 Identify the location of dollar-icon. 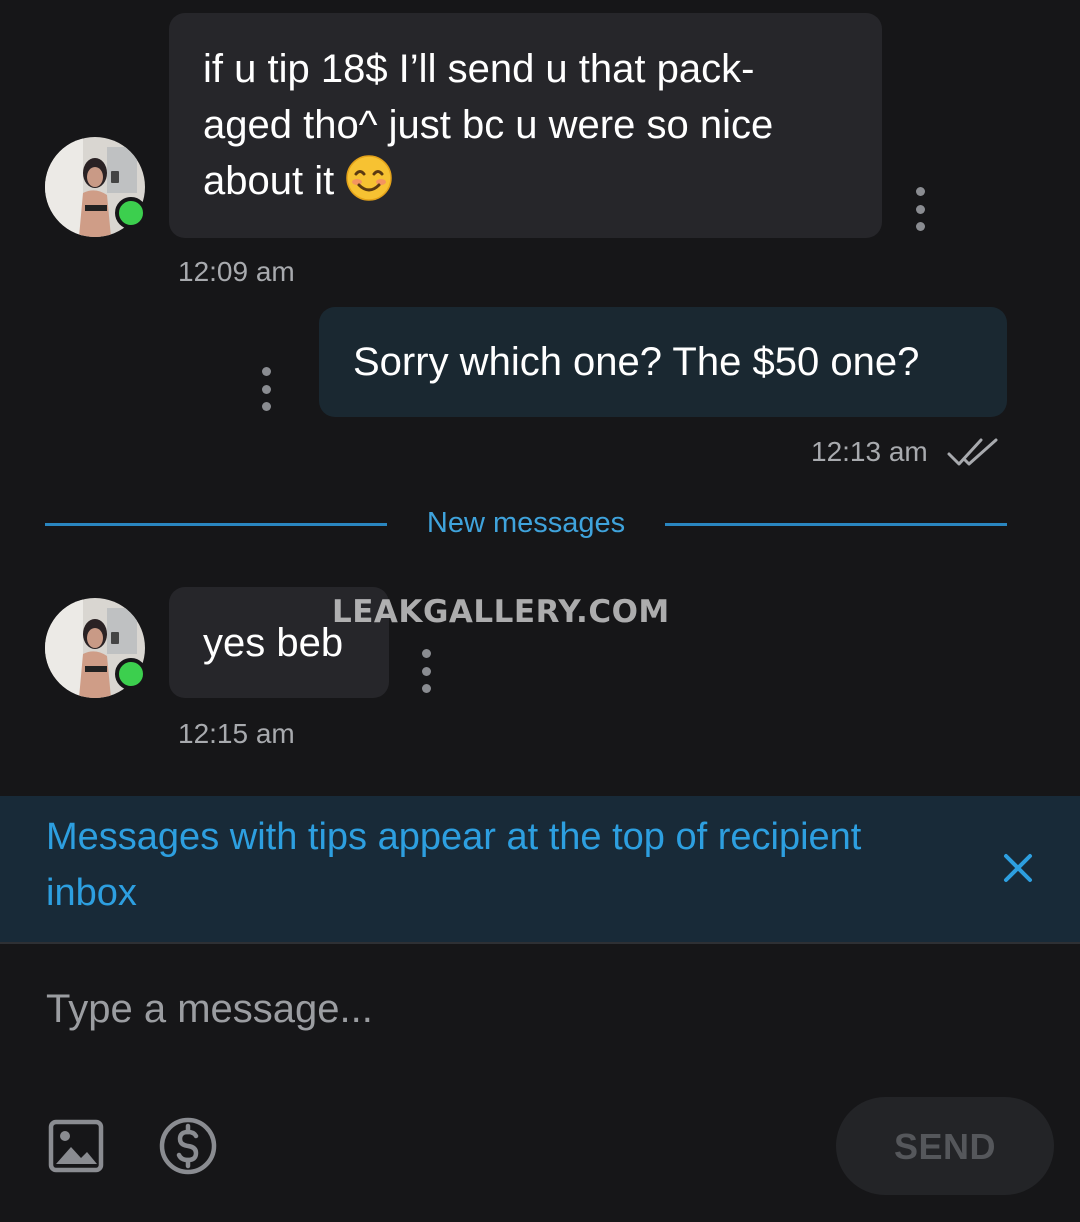
(188, 1146).